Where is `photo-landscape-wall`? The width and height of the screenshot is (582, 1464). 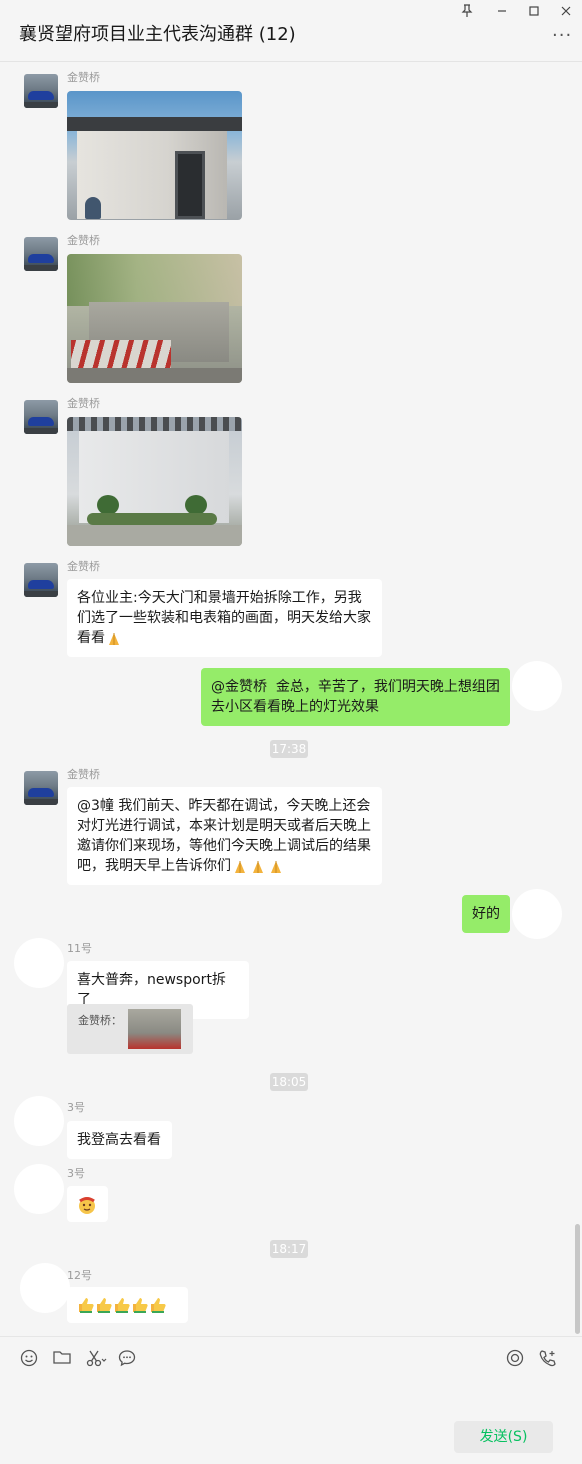 photo-landscape-wall is located at coordinates (154, 481).